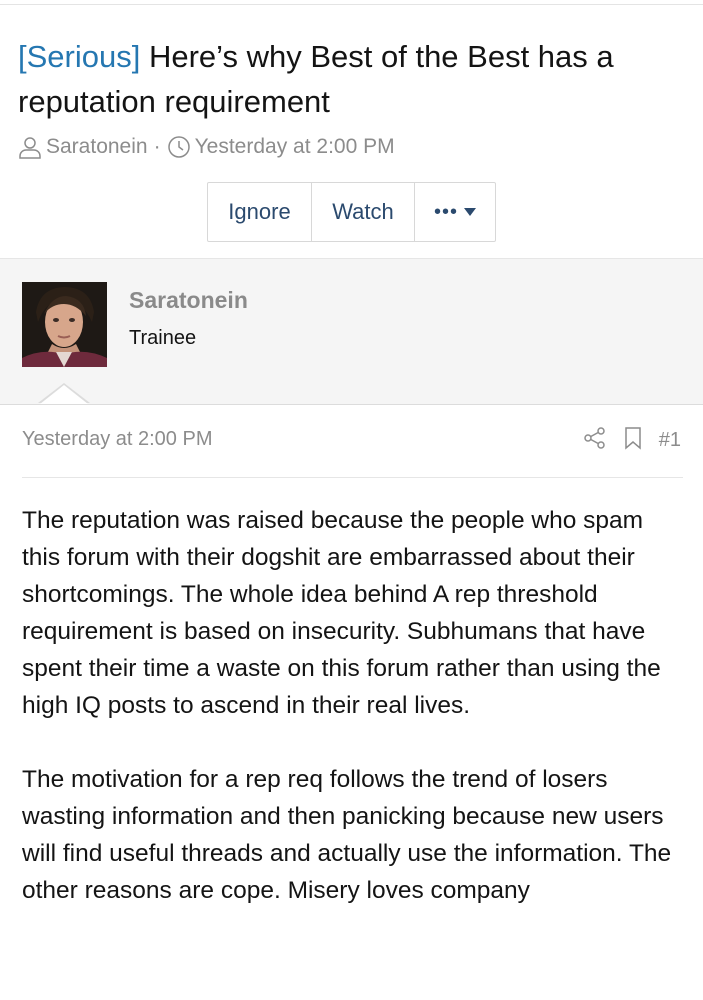 This screenshot has height=1000, width=703. Describe the element at coordinates (64, 324) in the screenshot. I see `avatar` at that location.